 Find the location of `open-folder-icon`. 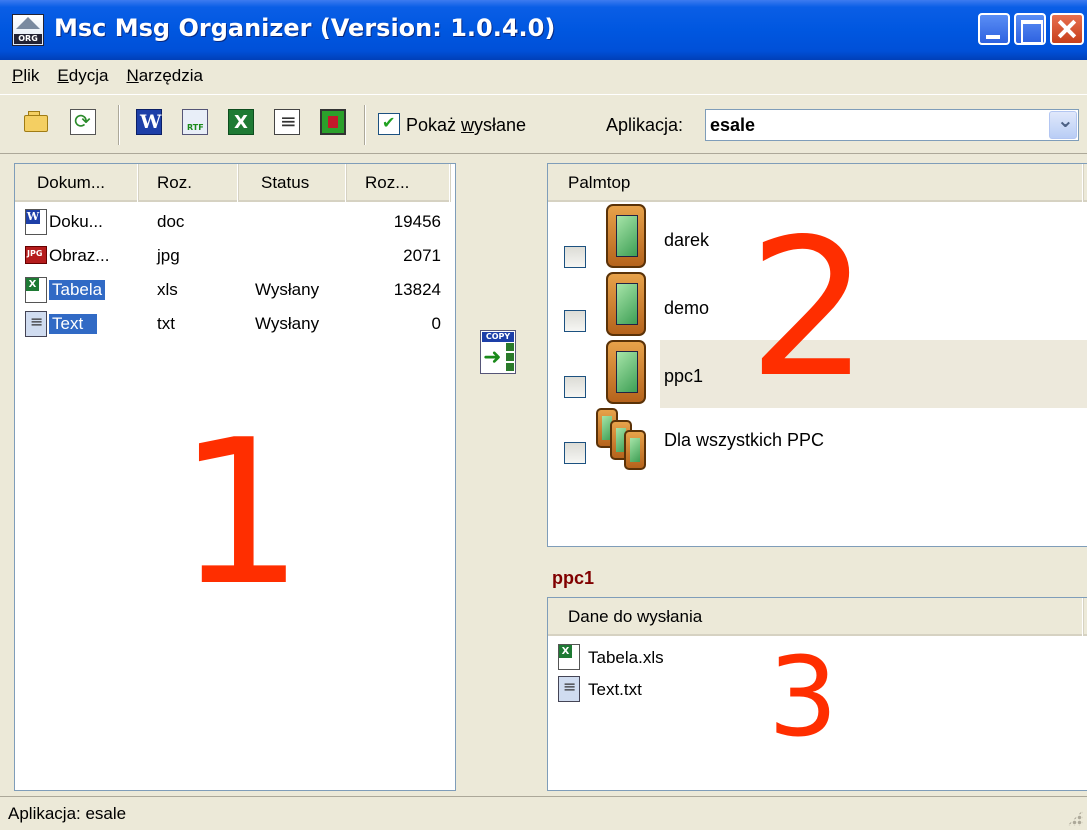

open-folder-icon is located at coordinates (37, 122).